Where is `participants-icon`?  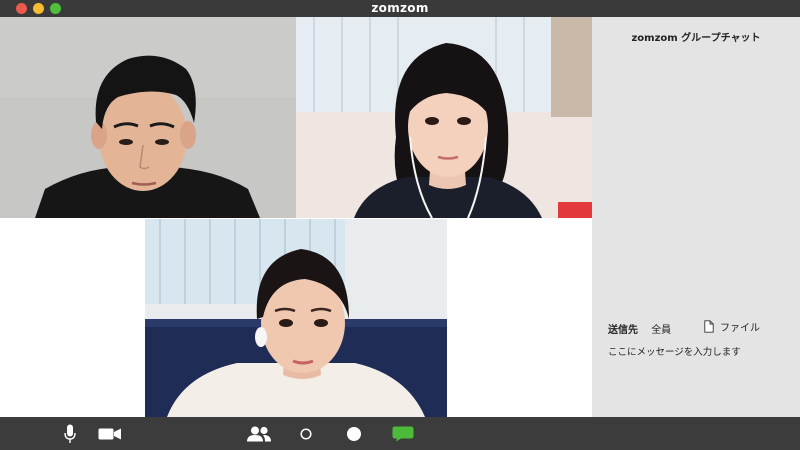
participants-icon is located at coordinates (259, 433).